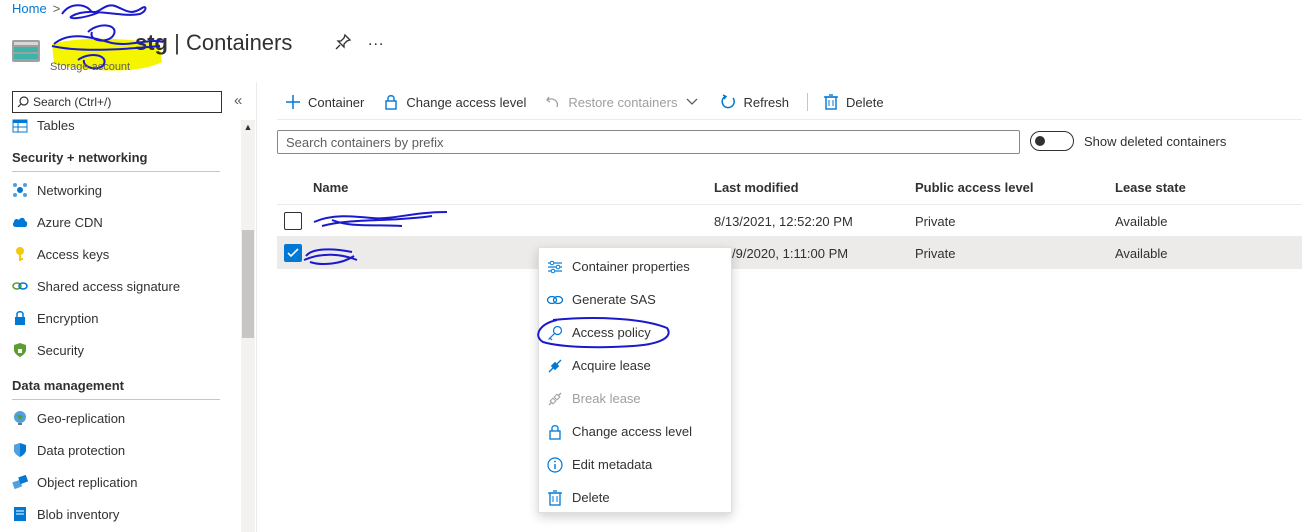  What do you see at coordinates (631, 266) in the screenshot?
I see `menu-item-label: Container properties` at bounding box center [631, 266].